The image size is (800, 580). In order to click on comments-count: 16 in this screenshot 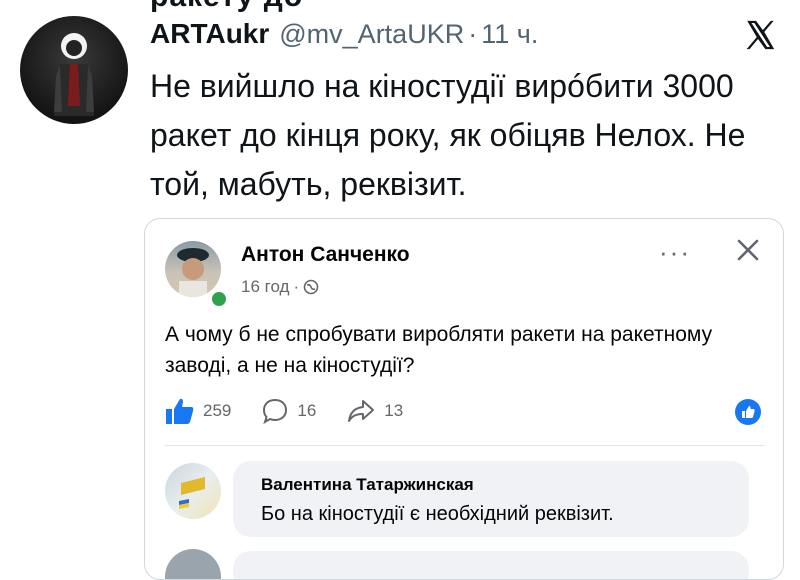, I will do `click(307, 410)`.